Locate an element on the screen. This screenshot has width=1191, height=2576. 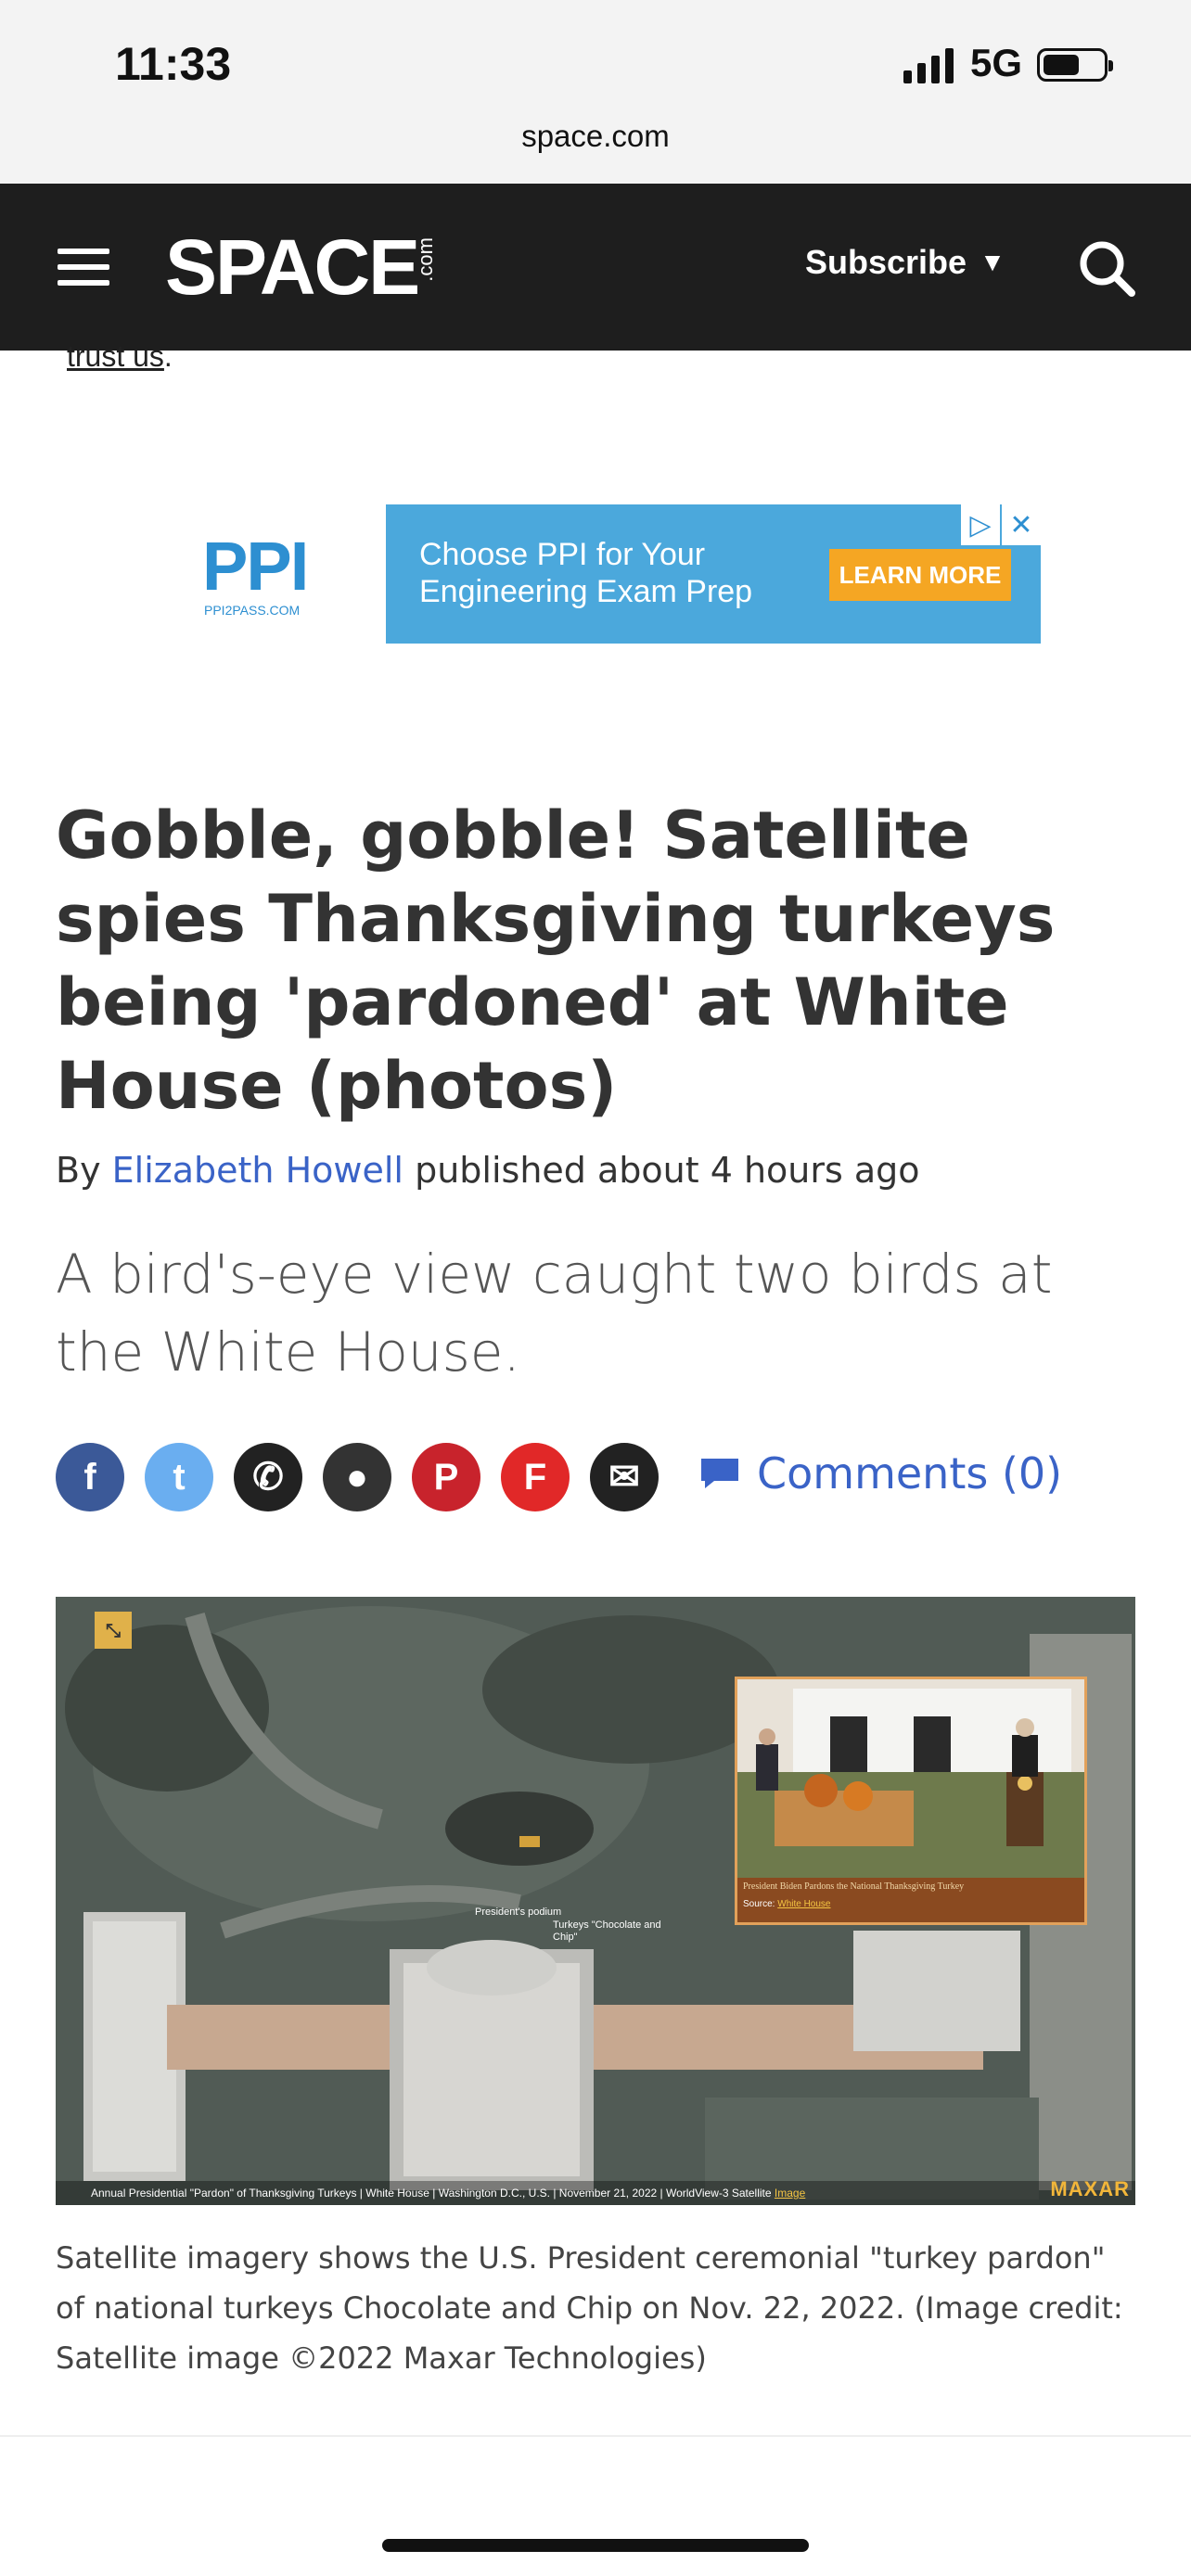
ad-controls: ▷ ✕ is located at coordinates (1000, 524).